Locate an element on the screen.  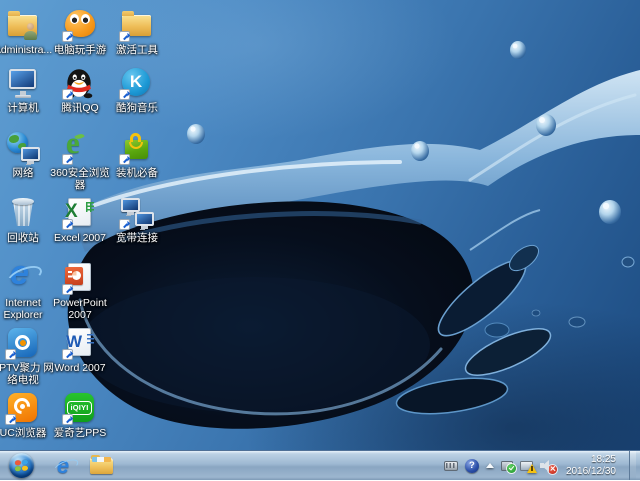
recycle-bin-icon is located at coordinates (23, 213).